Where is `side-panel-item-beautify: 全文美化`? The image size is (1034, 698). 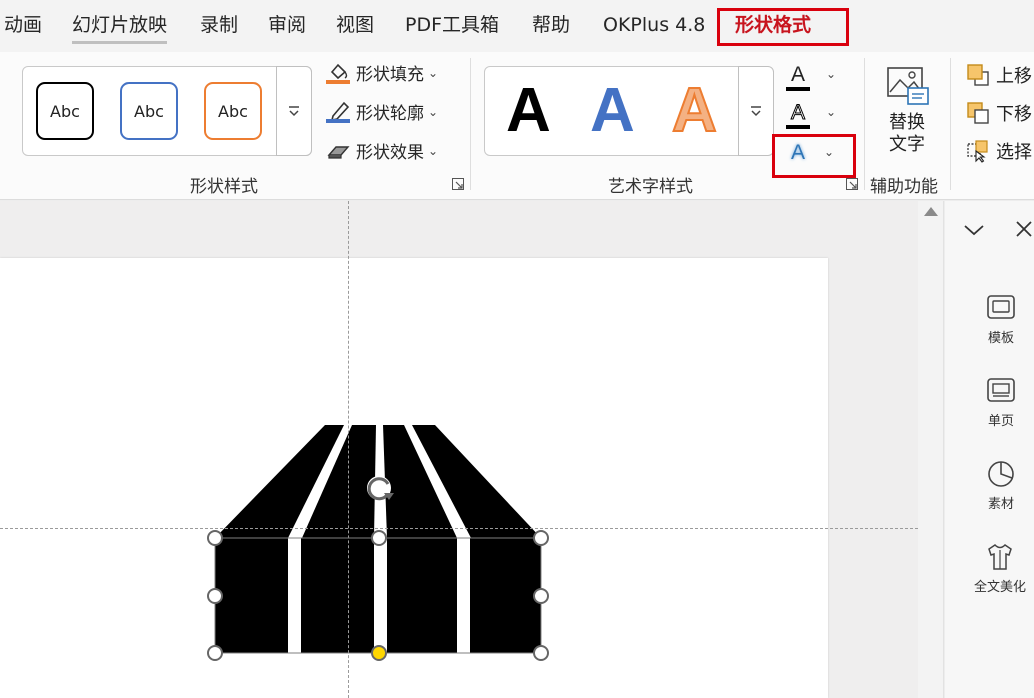 side-panel-item-beautify: 全文美化 is located at coordinates (999, 568).